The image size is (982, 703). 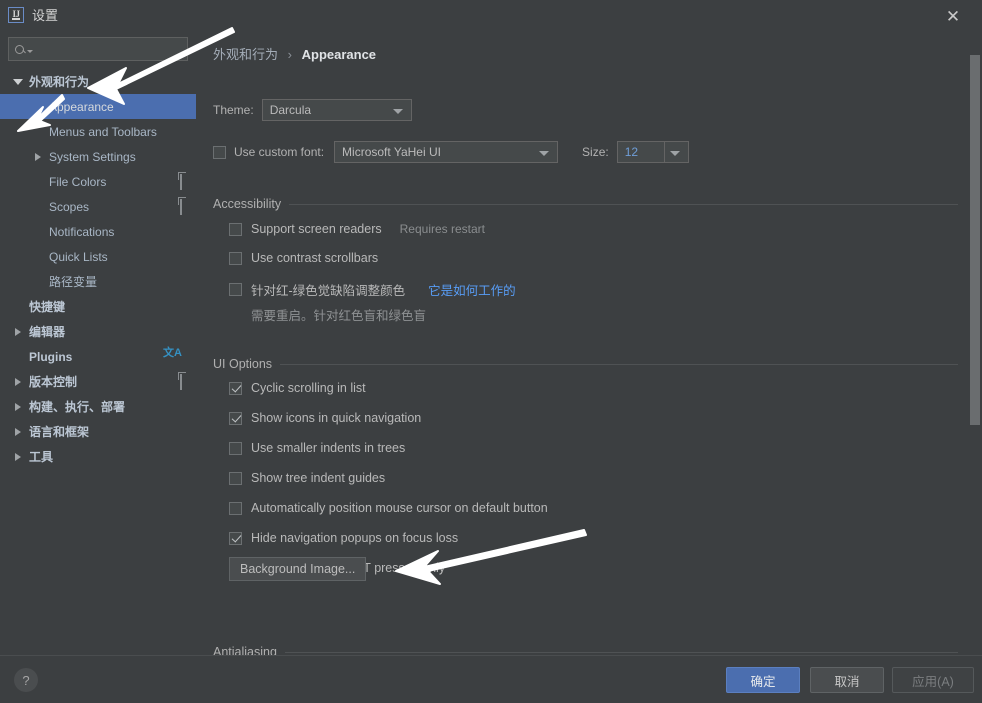 What do you see at coordinates (279, 152) in the screenshot?
I see `use-custom-font-label: Use custom font:` at bounding box center [279, 152].